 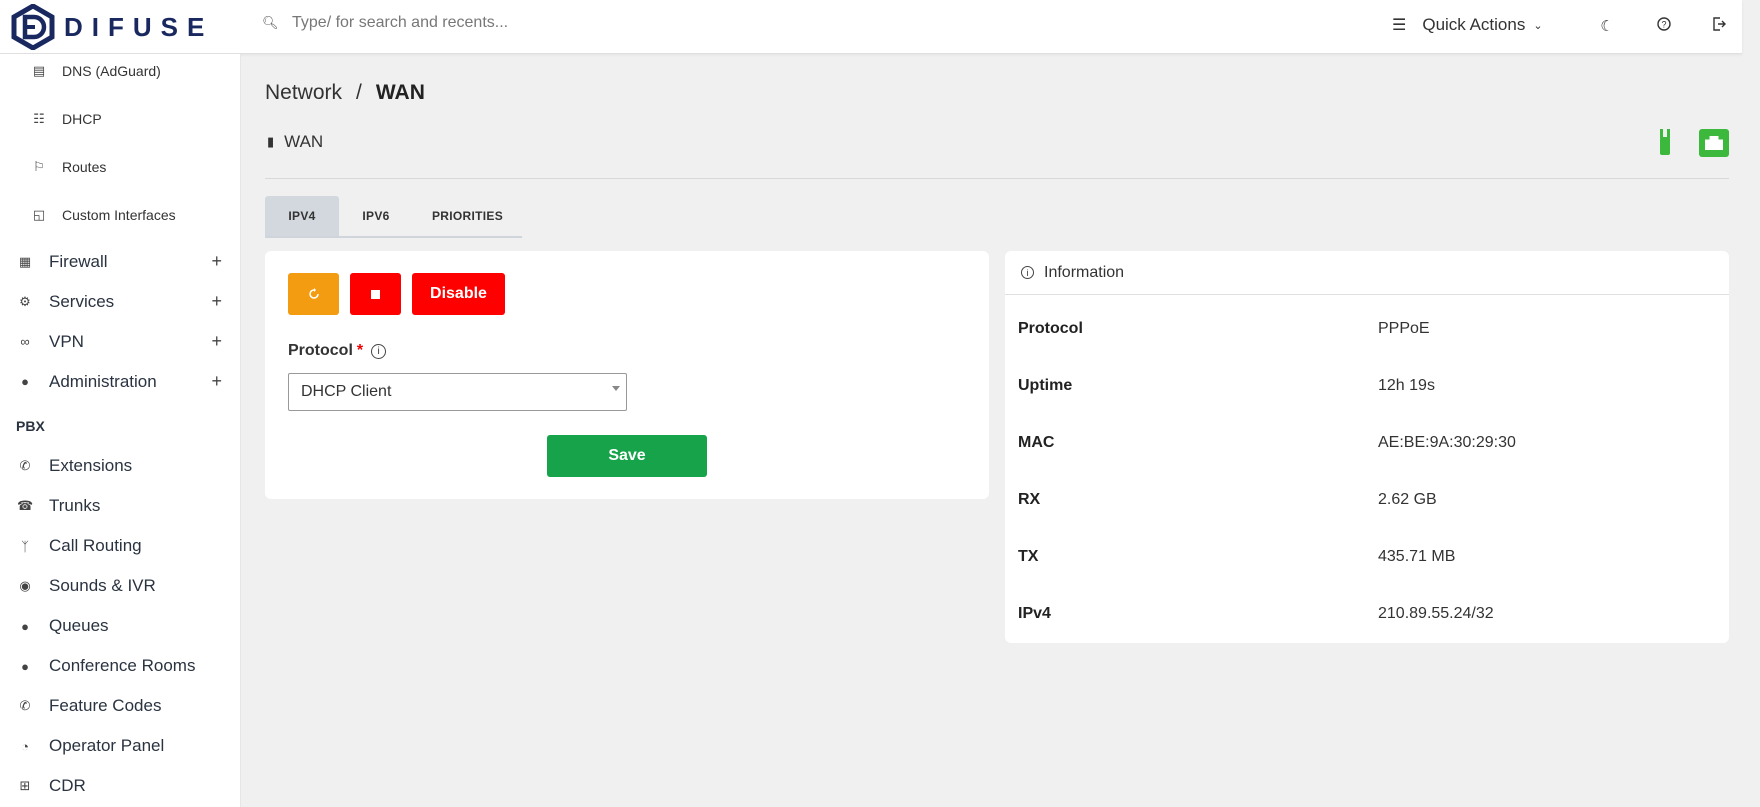 What do you see at coordinates (84, 167) in the screenshot?
I see `sidebar-item-label: Routes` at bounding box center [84, 167].